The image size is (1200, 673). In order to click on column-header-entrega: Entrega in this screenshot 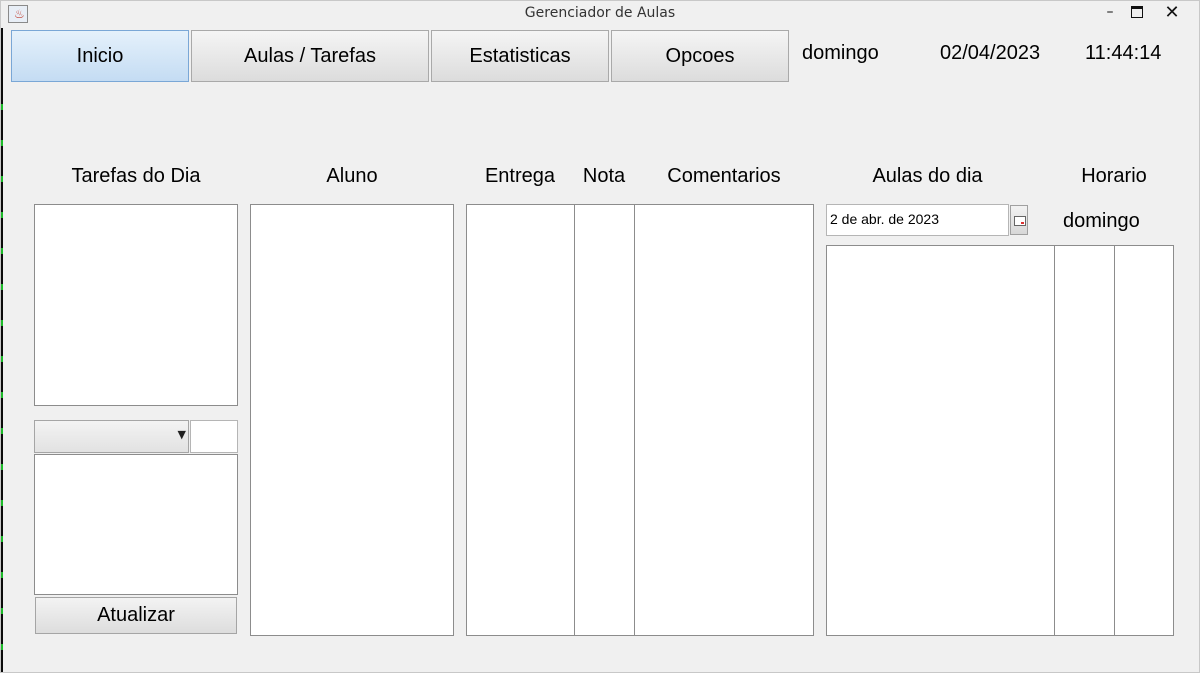, I will do `click(520, 176)`.